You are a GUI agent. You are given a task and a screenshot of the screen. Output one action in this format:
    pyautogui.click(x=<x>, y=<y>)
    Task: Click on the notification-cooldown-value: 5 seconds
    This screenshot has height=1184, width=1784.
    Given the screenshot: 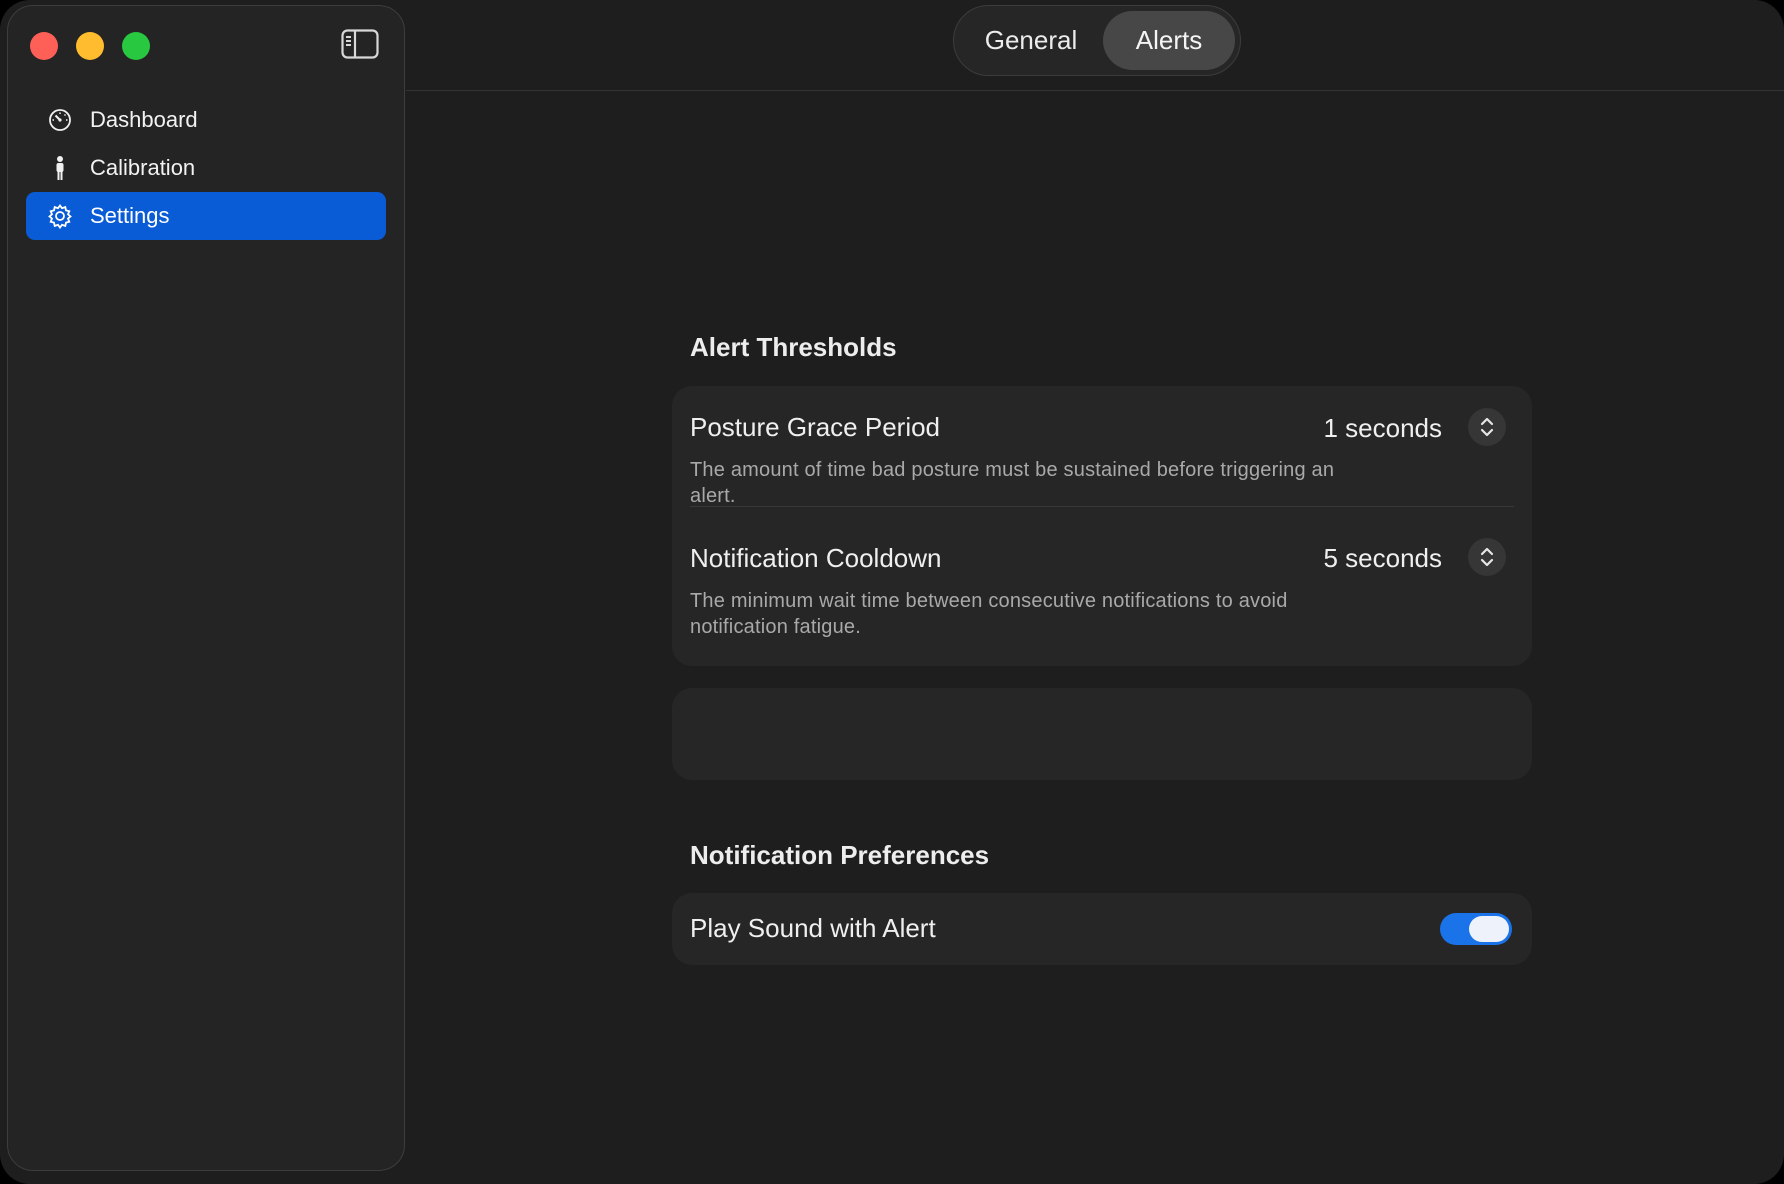 What is the action you would take?
    pyautogui.click(x=1382, y=558)
    